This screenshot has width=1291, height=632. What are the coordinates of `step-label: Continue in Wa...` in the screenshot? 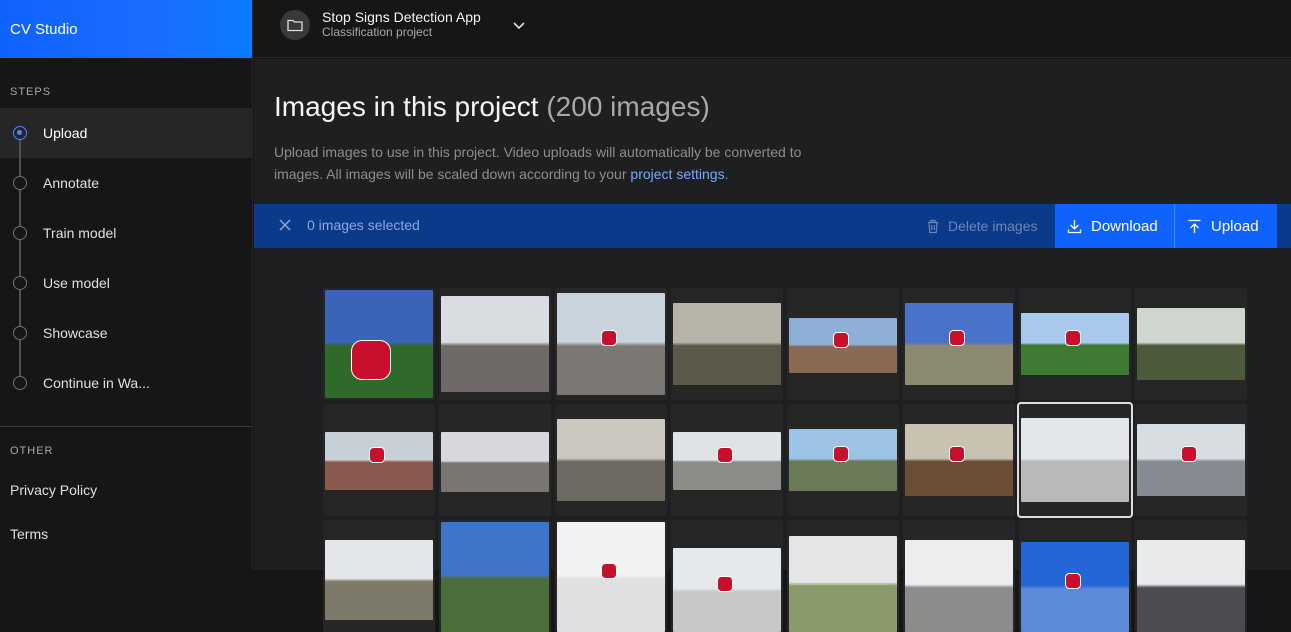 It's located at (96, 383).